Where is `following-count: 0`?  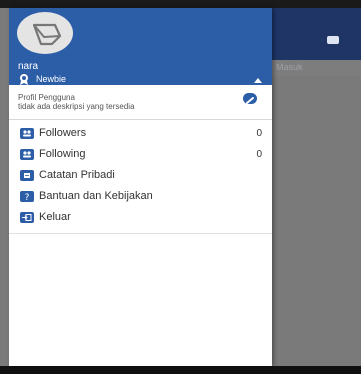
following-count: 0 is located at coordinates (259, 154).